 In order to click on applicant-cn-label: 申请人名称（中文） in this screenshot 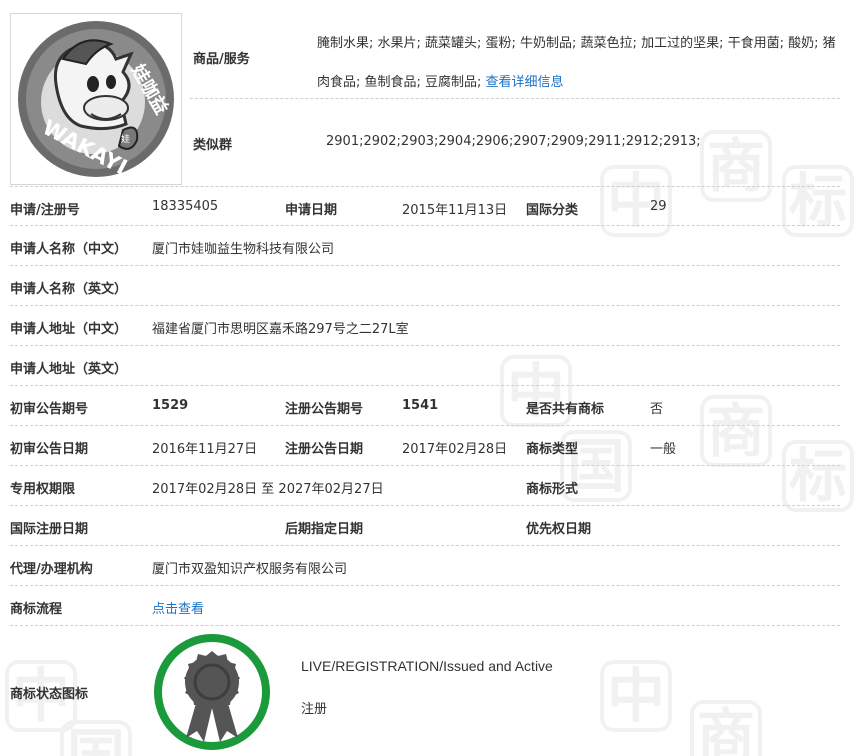, I will do `click(69, 249)`.